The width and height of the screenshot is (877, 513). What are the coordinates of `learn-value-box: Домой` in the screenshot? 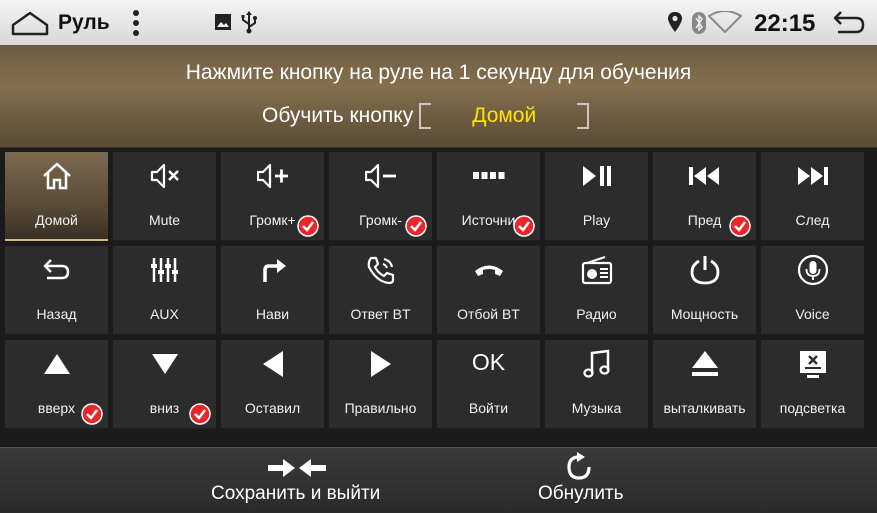 It's located at (504, 116).